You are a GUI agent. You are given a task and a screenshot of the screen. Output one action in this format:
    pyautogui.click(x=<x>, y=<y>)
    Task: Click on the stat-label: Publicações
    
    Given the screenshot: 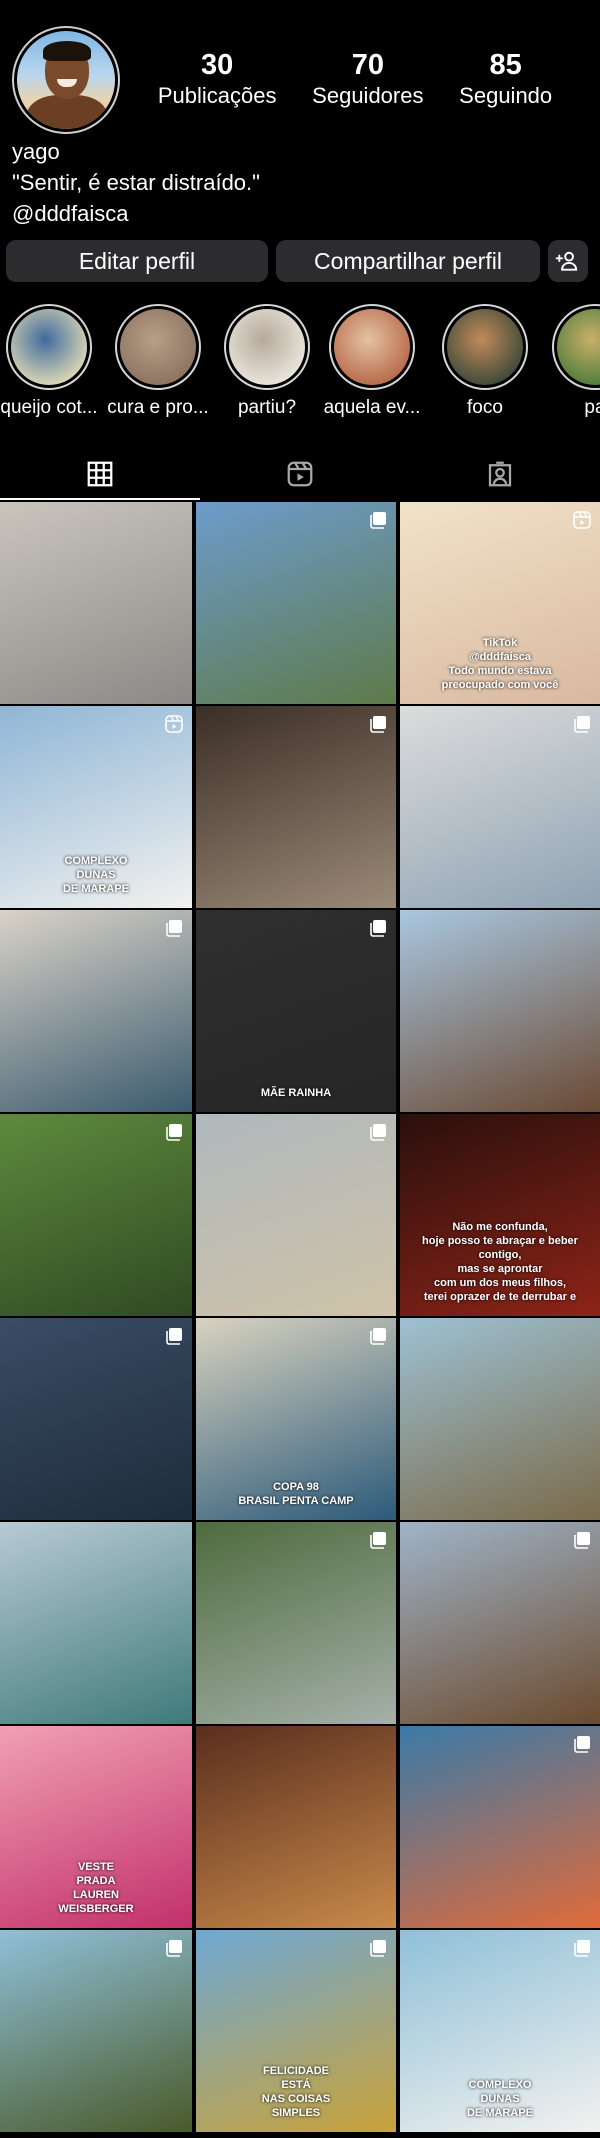 What is the action you would take?
    pyautogui.click(x=217, y=95)
    